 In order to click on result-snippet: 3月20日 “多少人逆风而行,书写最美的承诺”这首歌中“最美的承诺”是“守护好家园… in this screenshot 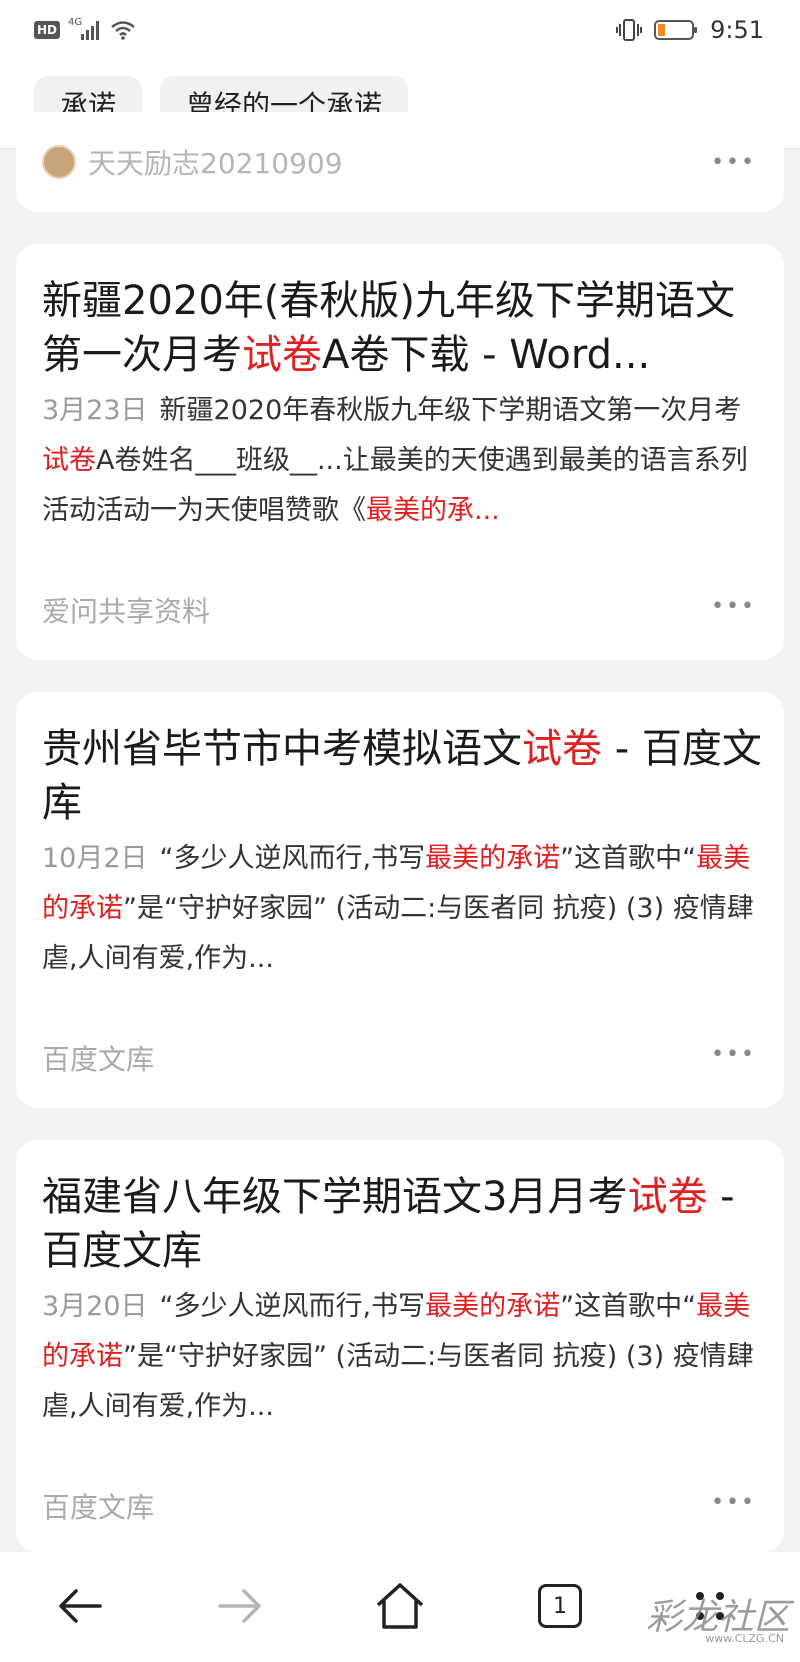, I will do `click(402, 1357)`.